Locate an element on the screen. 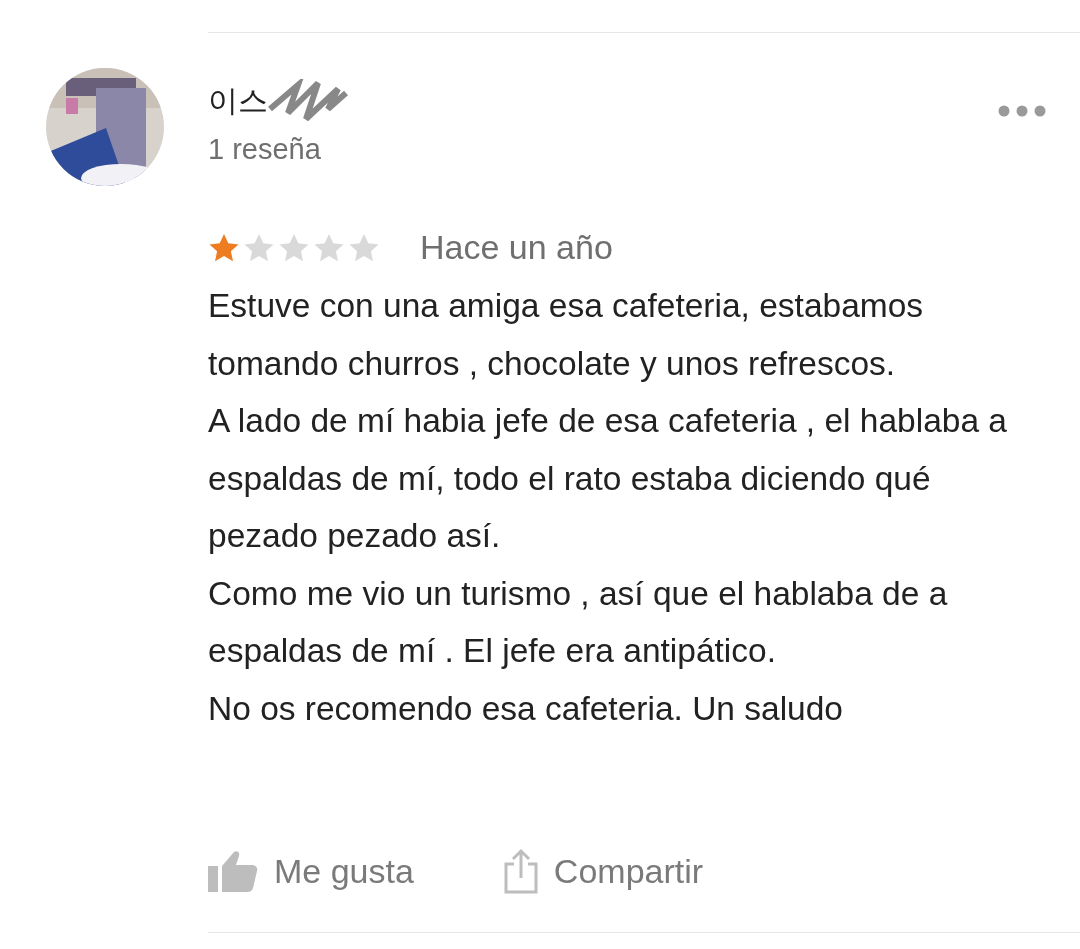  review-date: Hace un año is located at coordinates (516, 247).